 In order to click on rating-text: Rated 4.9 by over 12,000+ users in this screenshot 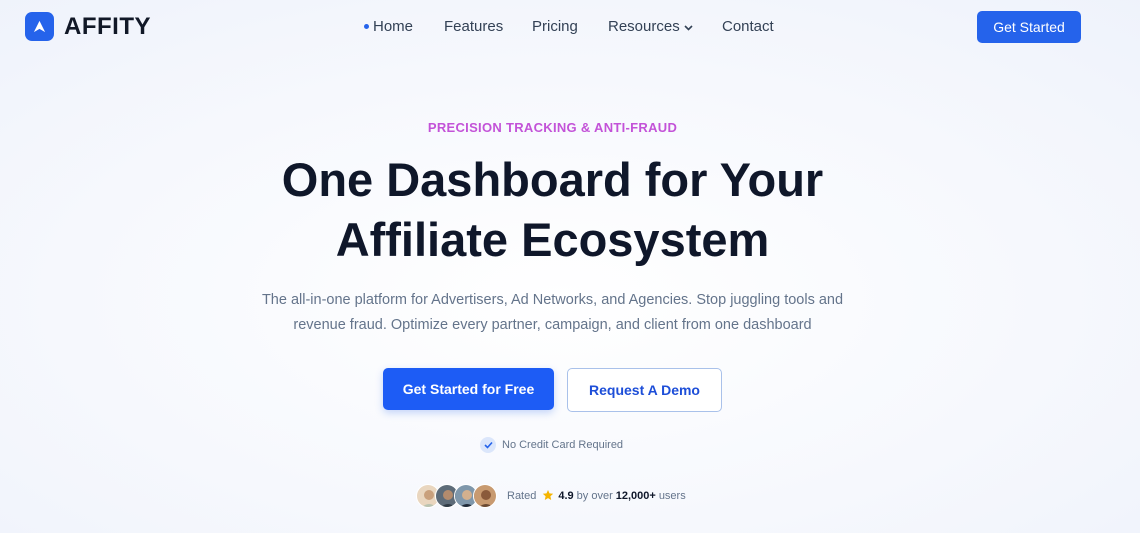, I will do `click(596, 496)`.